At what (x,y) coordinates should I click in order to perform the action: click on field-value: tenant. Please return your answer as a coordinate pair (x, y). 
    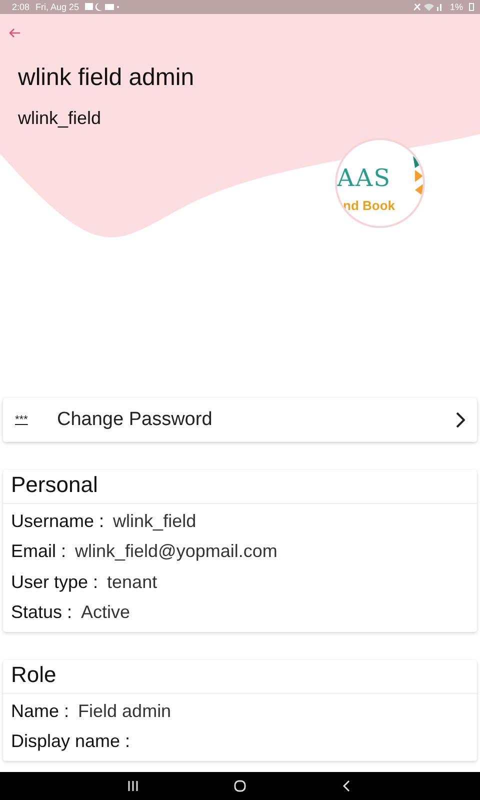
    Looking at the image, I should click on (132, 582).